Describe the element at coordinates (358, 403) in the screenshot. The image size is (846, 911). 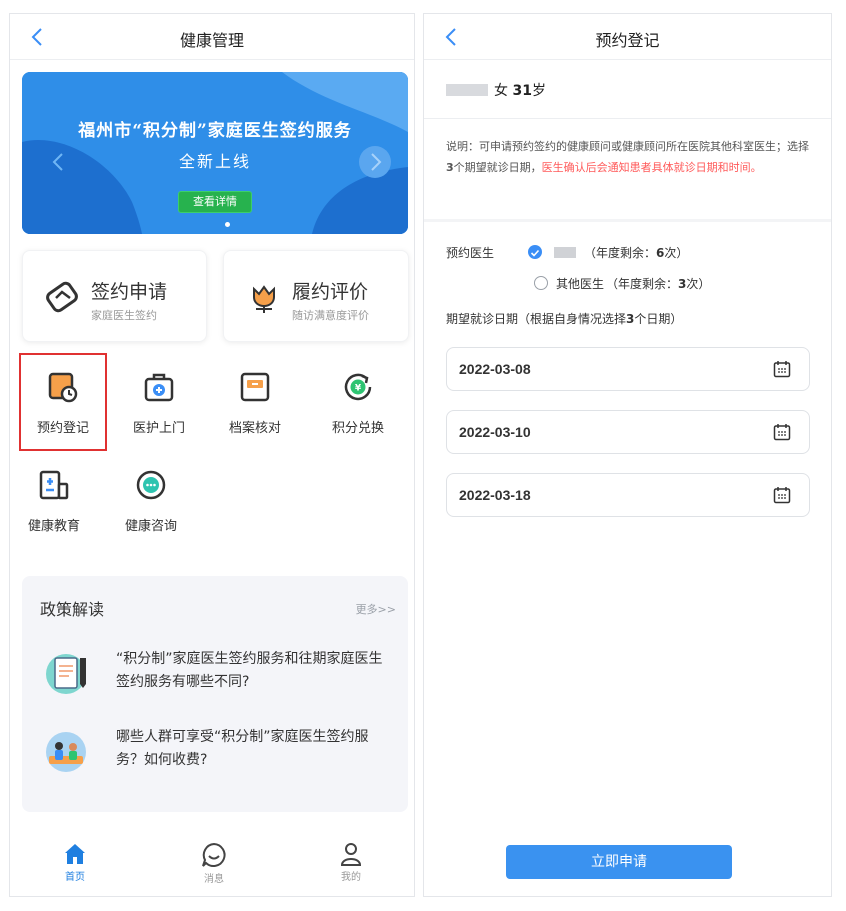
I see `grid-item-points-exchange: ¥ 积分兑换` at that location.